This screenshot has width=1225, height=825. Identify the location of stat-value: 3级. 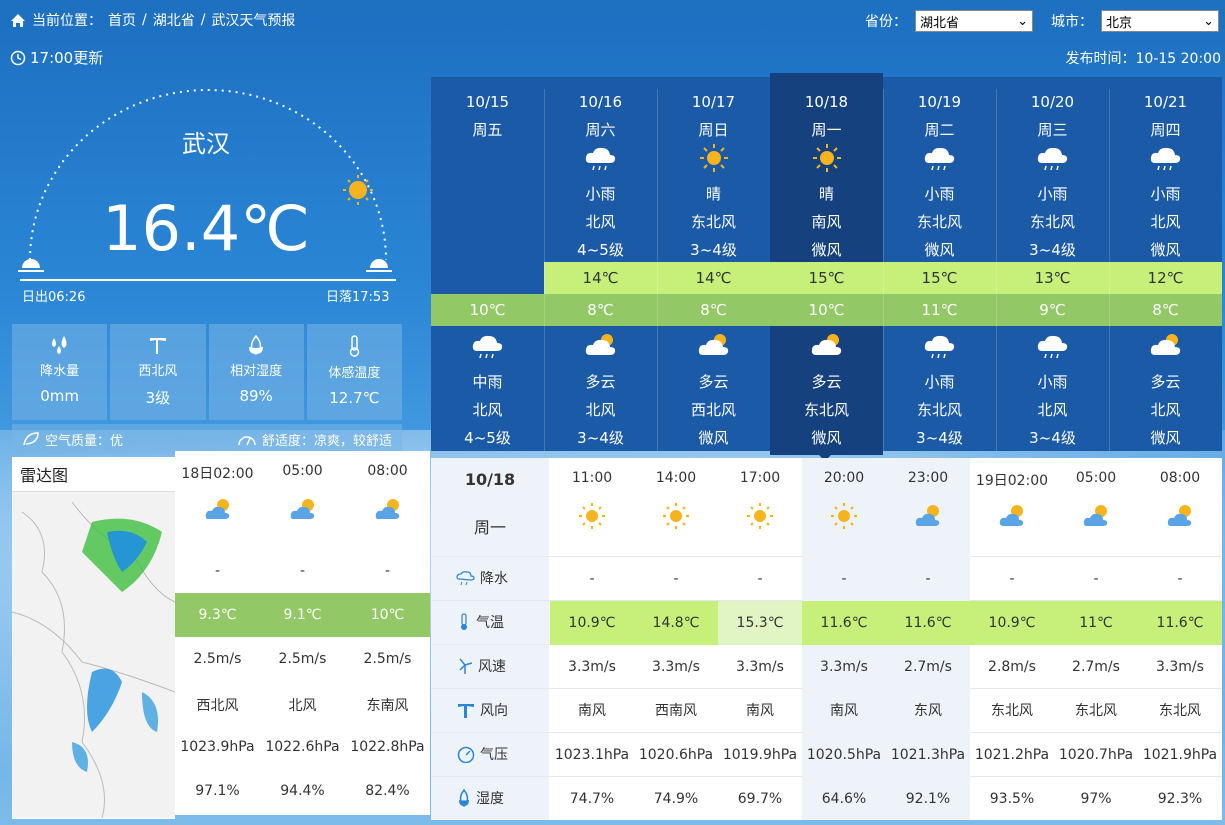
(158, 398).